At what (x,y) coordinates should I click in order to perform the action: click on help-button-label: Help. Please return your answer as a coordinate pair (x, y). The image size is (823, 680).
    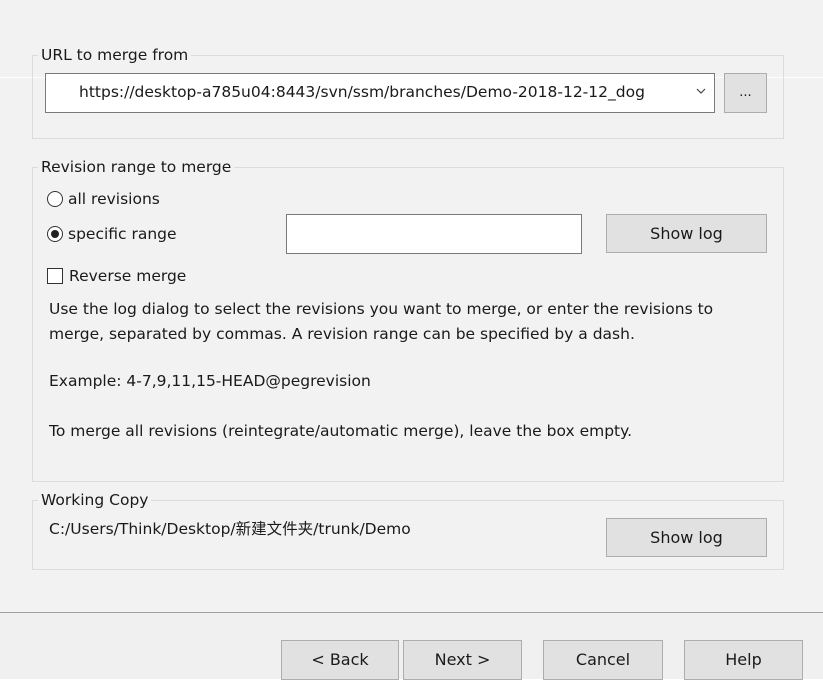
    Looking at the image, I should click on (743, 659).